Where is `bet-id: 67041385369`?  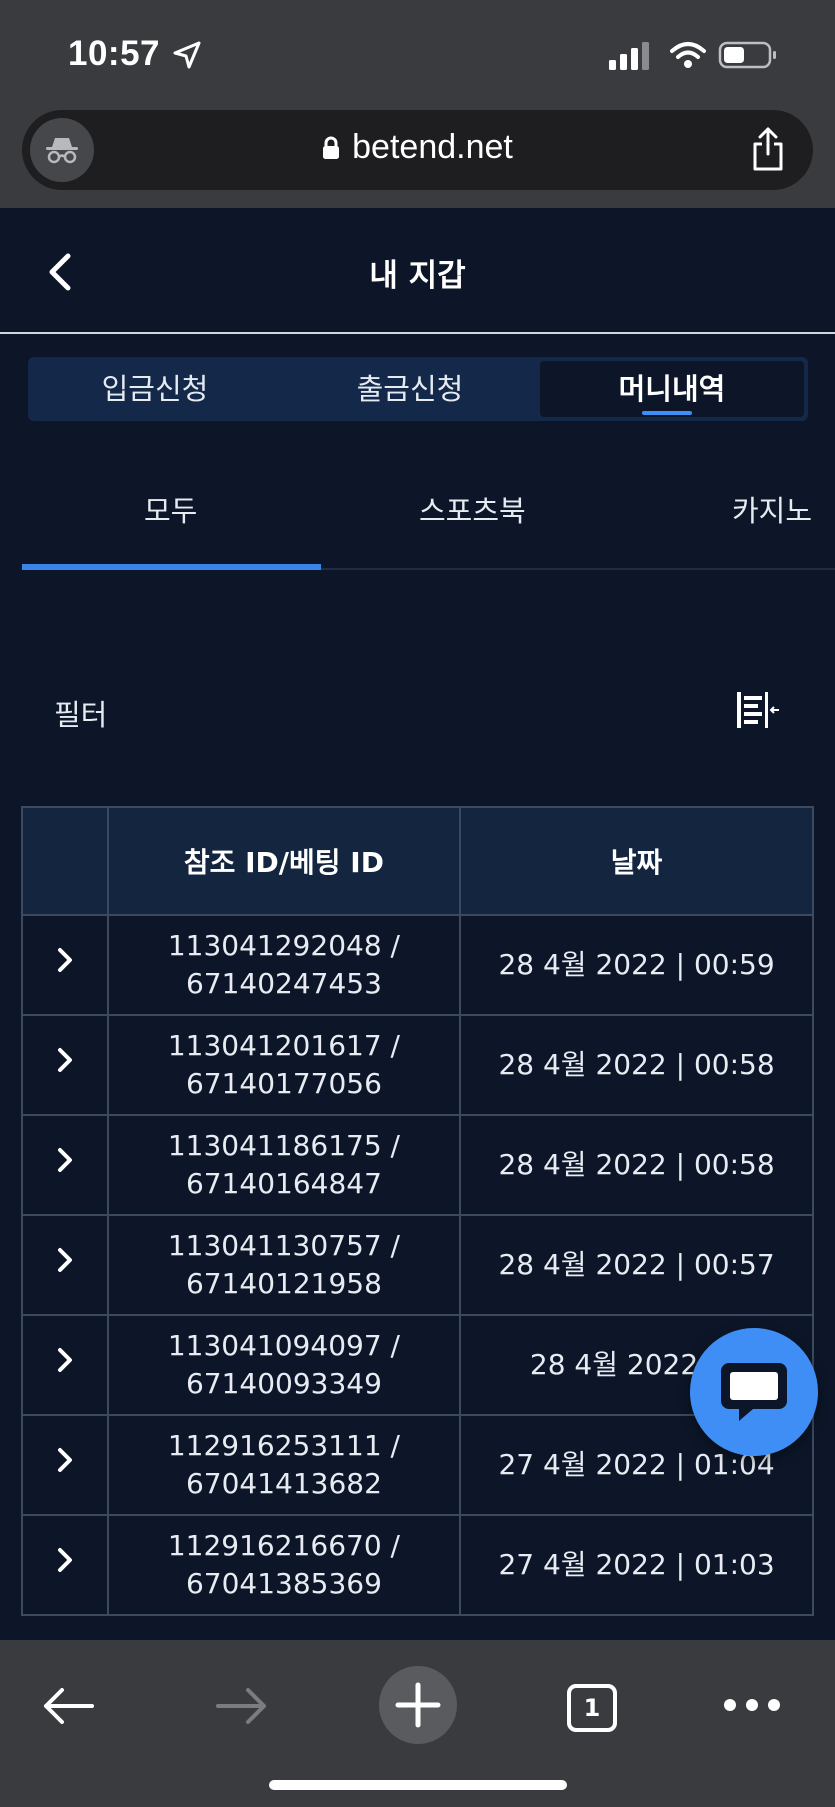
bet-id: 67041385369 is located at coordinates (283, 1583).